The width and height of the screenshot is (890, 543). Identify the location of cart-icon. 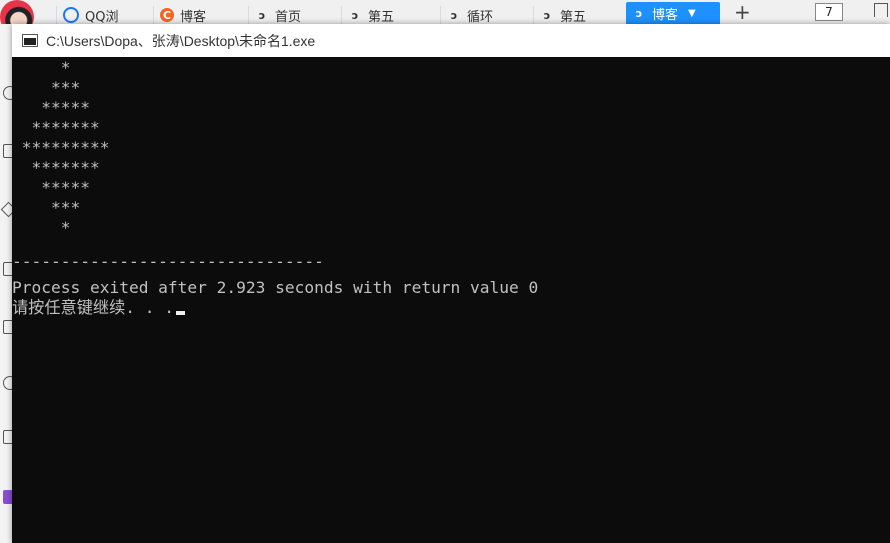
(7, 437).